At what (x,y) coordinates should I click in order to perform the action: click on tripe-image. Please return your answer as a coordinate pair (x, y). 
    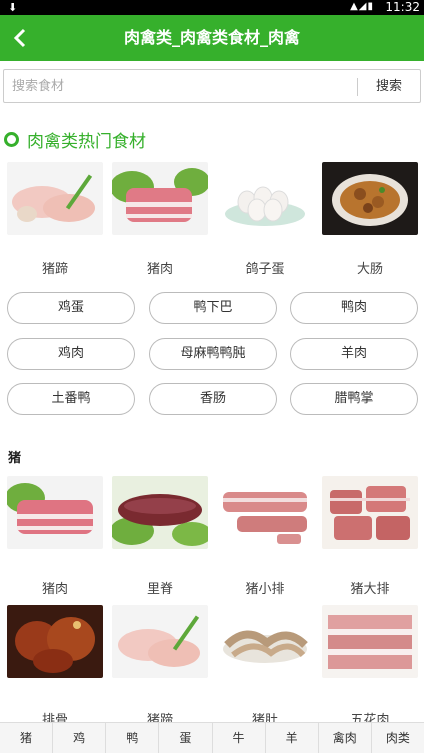
    Looking at the image, I should click on (265, 641).